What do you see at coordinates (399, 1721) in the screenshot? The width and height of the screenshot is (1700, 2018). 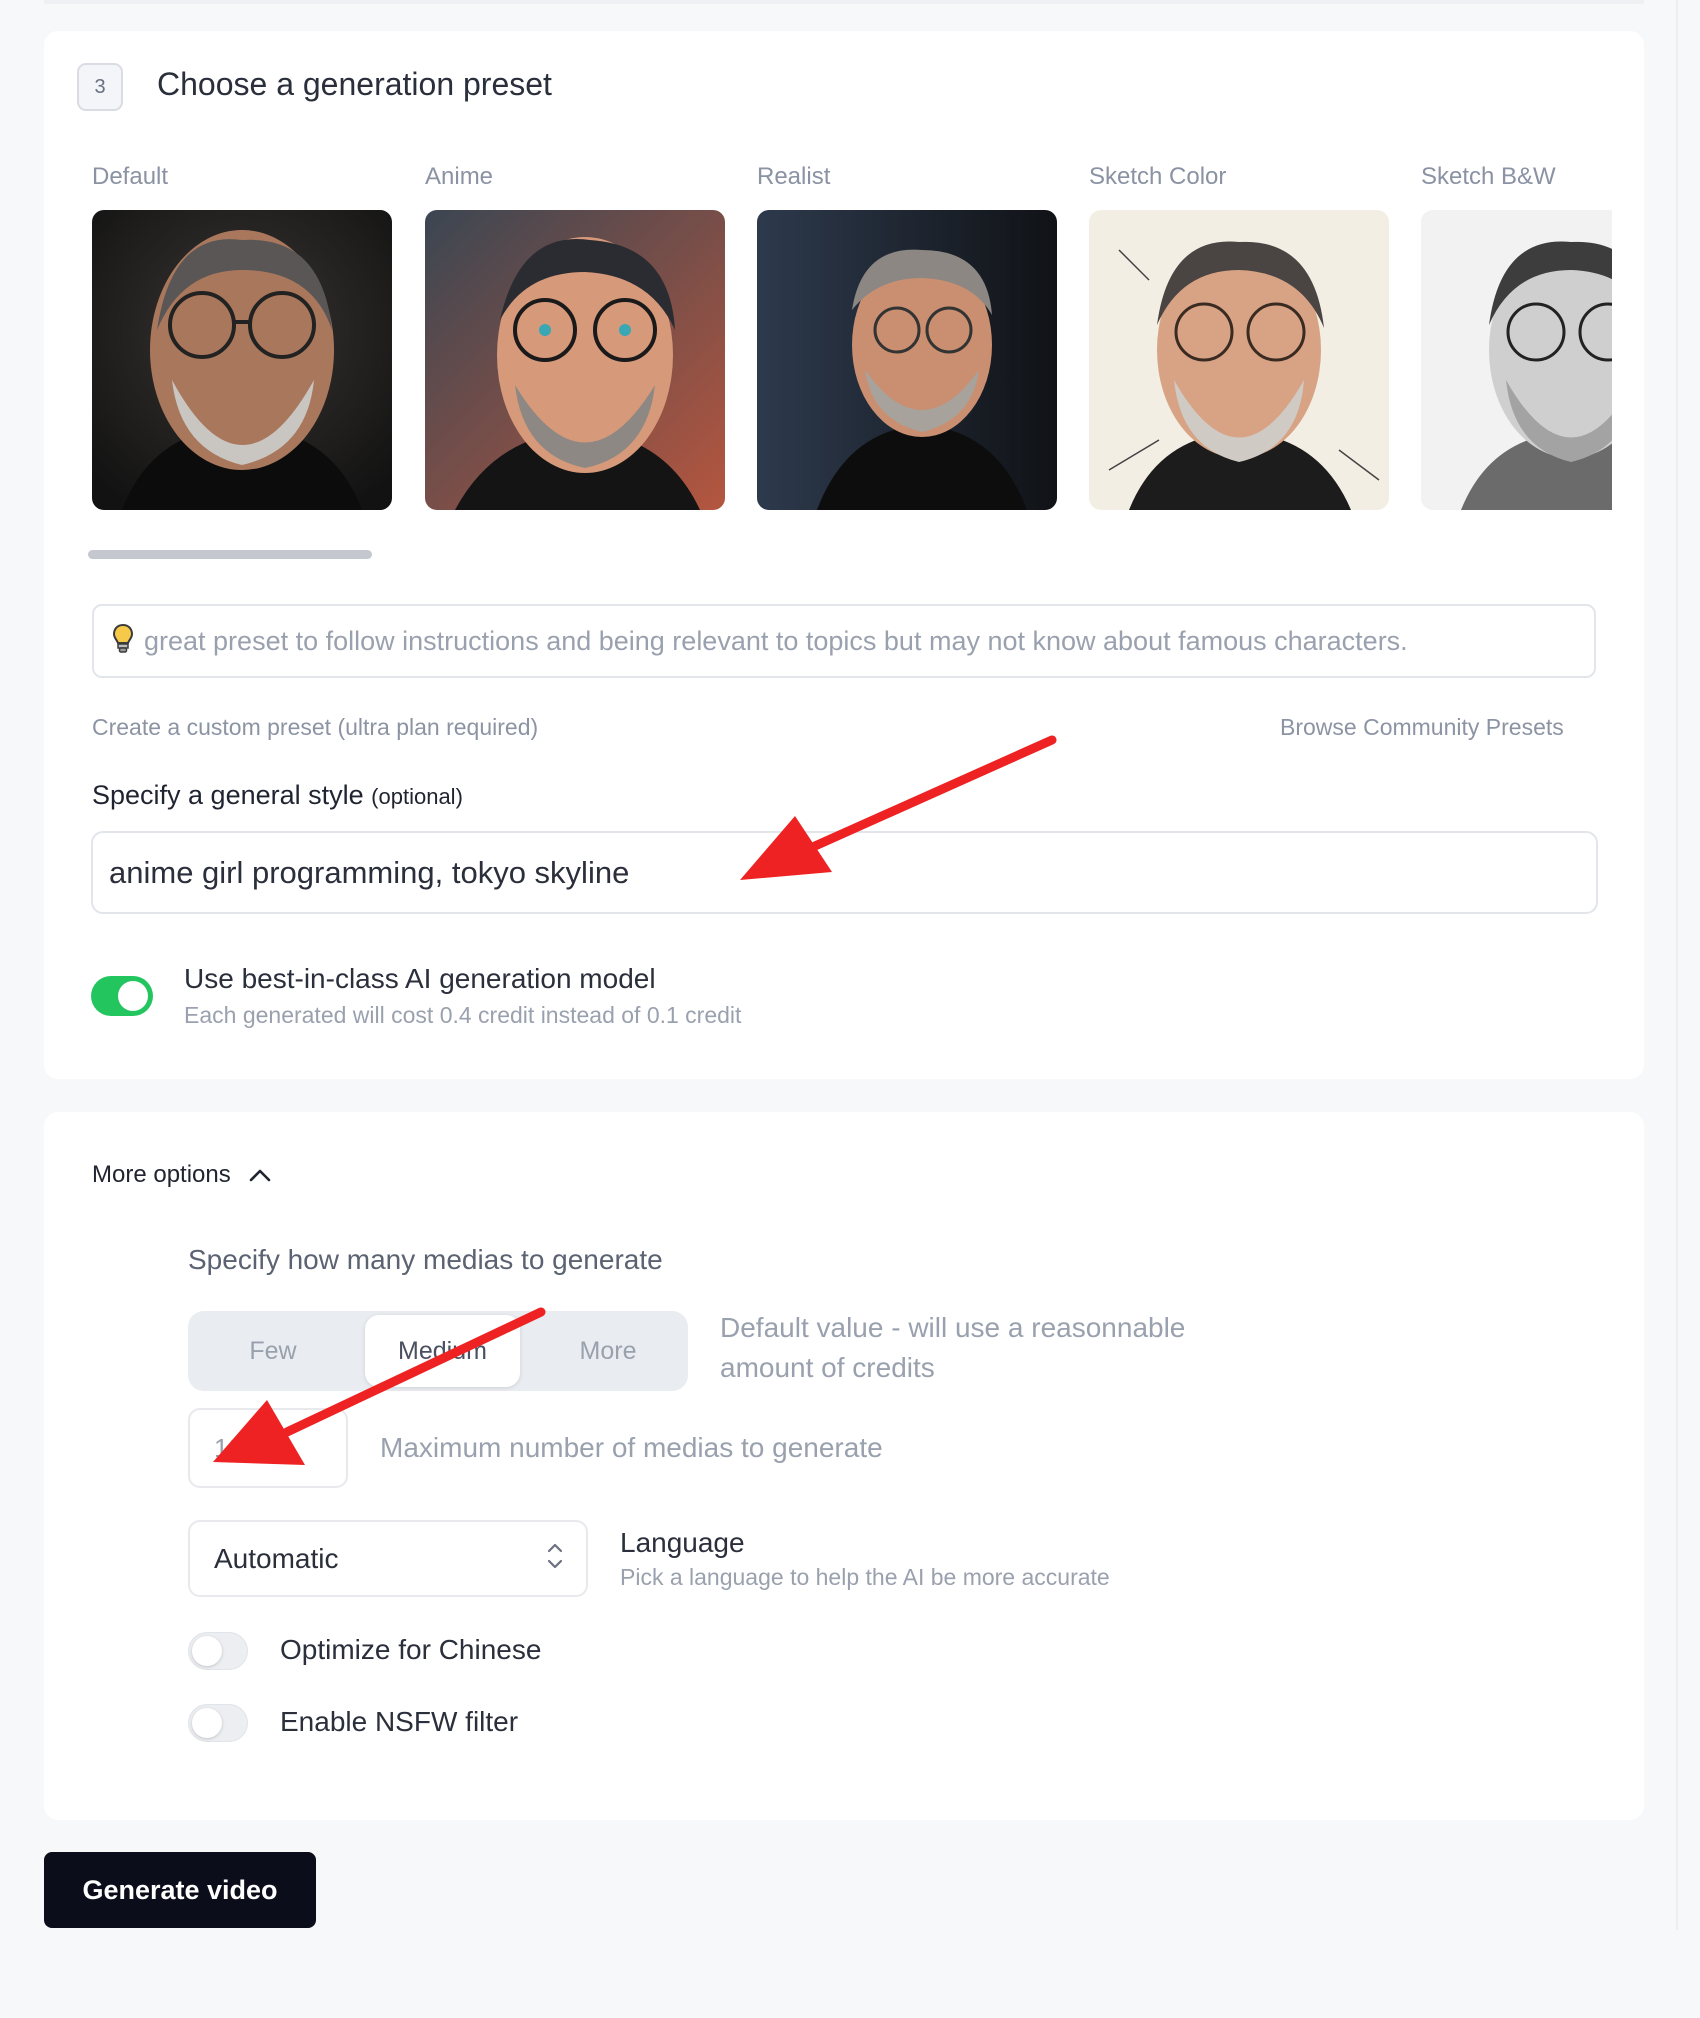 I see `nsfw-filter-label: Enable NSFW filter` at bounding box center [399, 1721].